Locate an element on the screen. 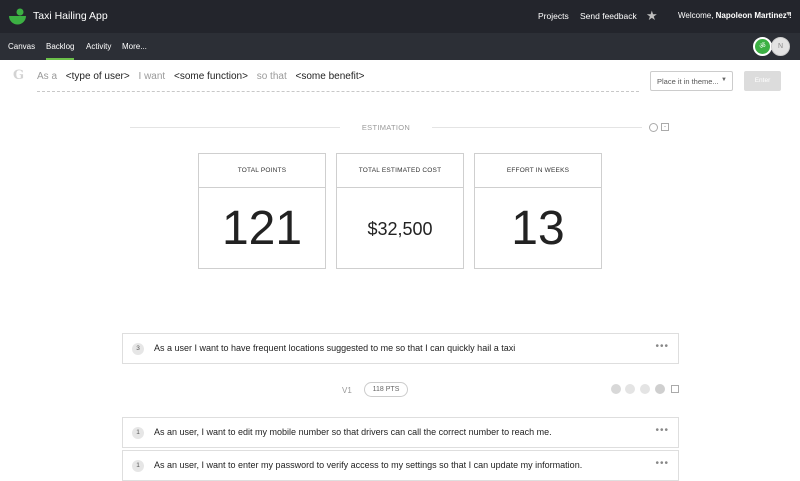 The height and width of the screenshot is (481, 800). close-circle-icon is located at coordinates (616, 389).